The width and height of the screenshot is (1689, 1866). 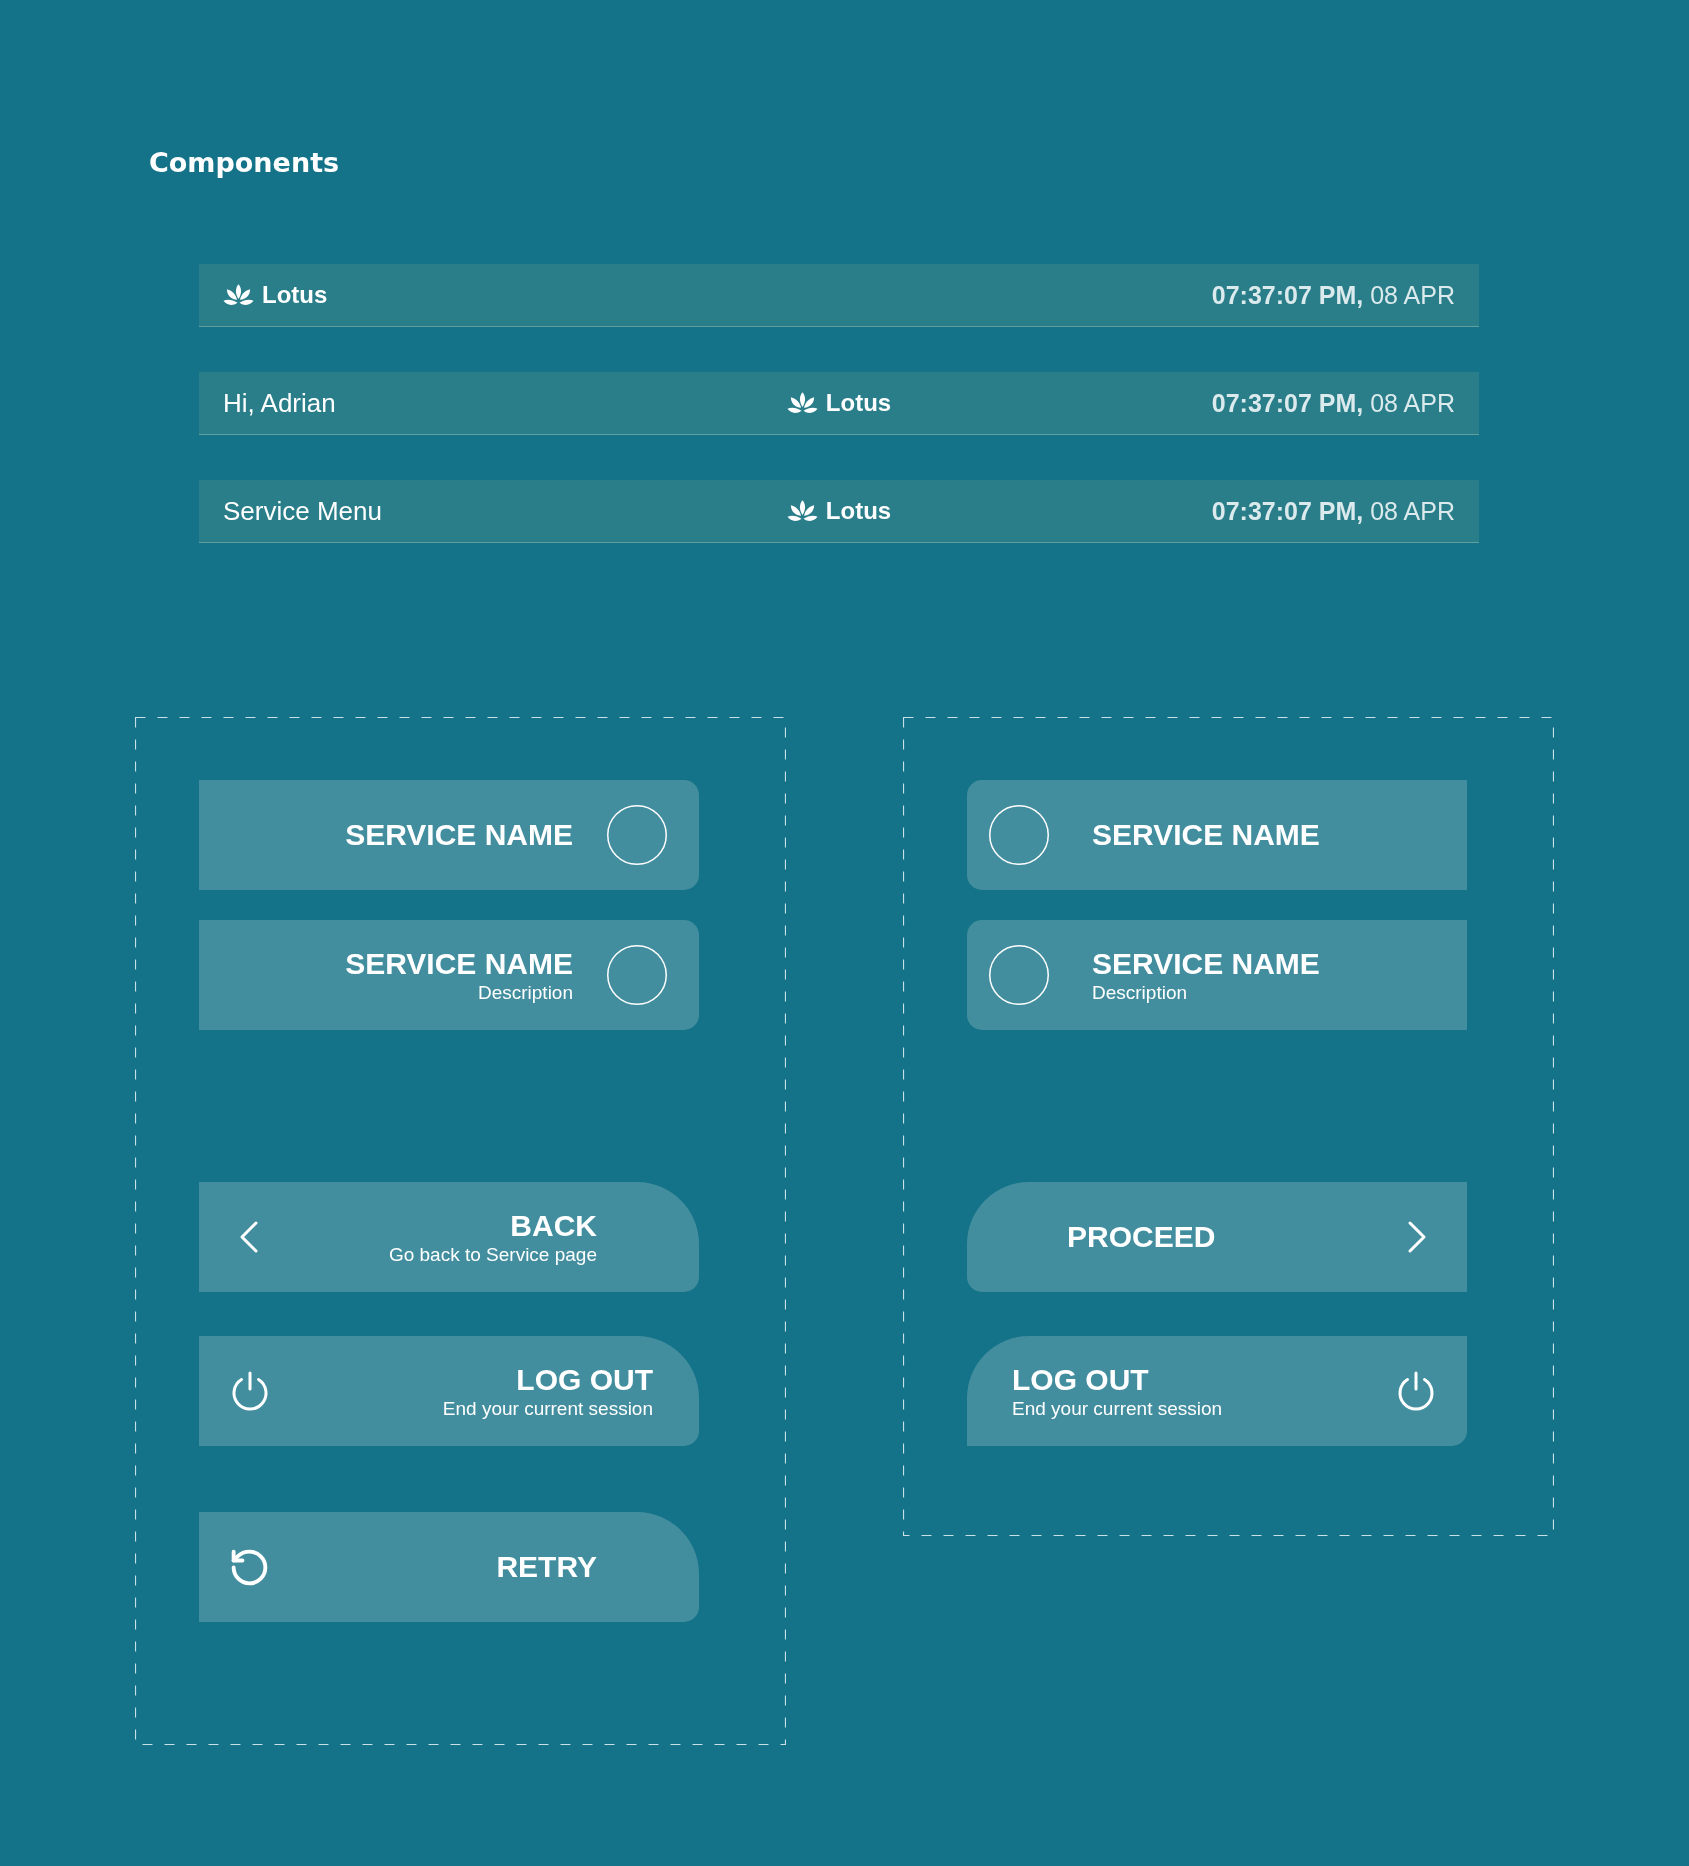 What do you see at coordinates (1217, 1237) in the screenshot?
I see `proceed-button: PROCEED` at bounding box center [1217, 1237].